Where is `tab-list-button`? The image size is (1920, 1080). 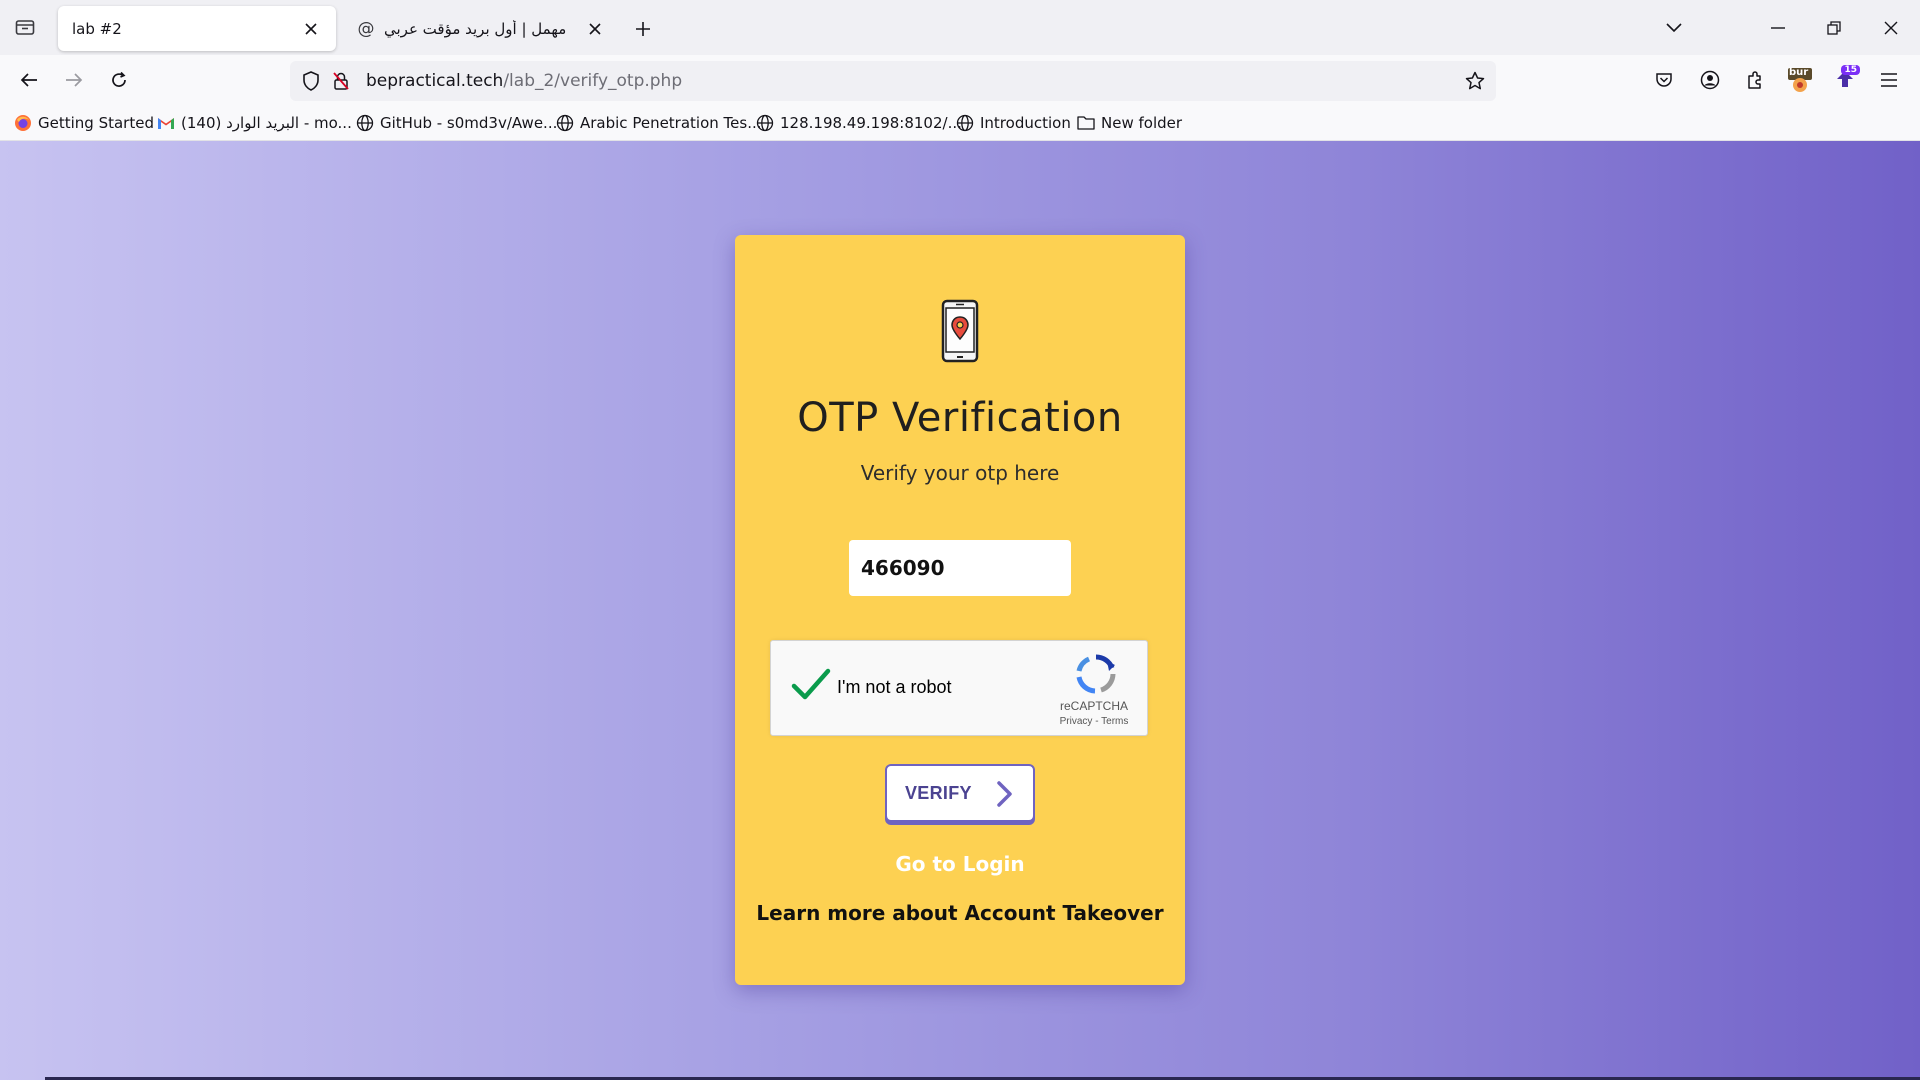 tab-list-button is located at coordinates (25, 27).